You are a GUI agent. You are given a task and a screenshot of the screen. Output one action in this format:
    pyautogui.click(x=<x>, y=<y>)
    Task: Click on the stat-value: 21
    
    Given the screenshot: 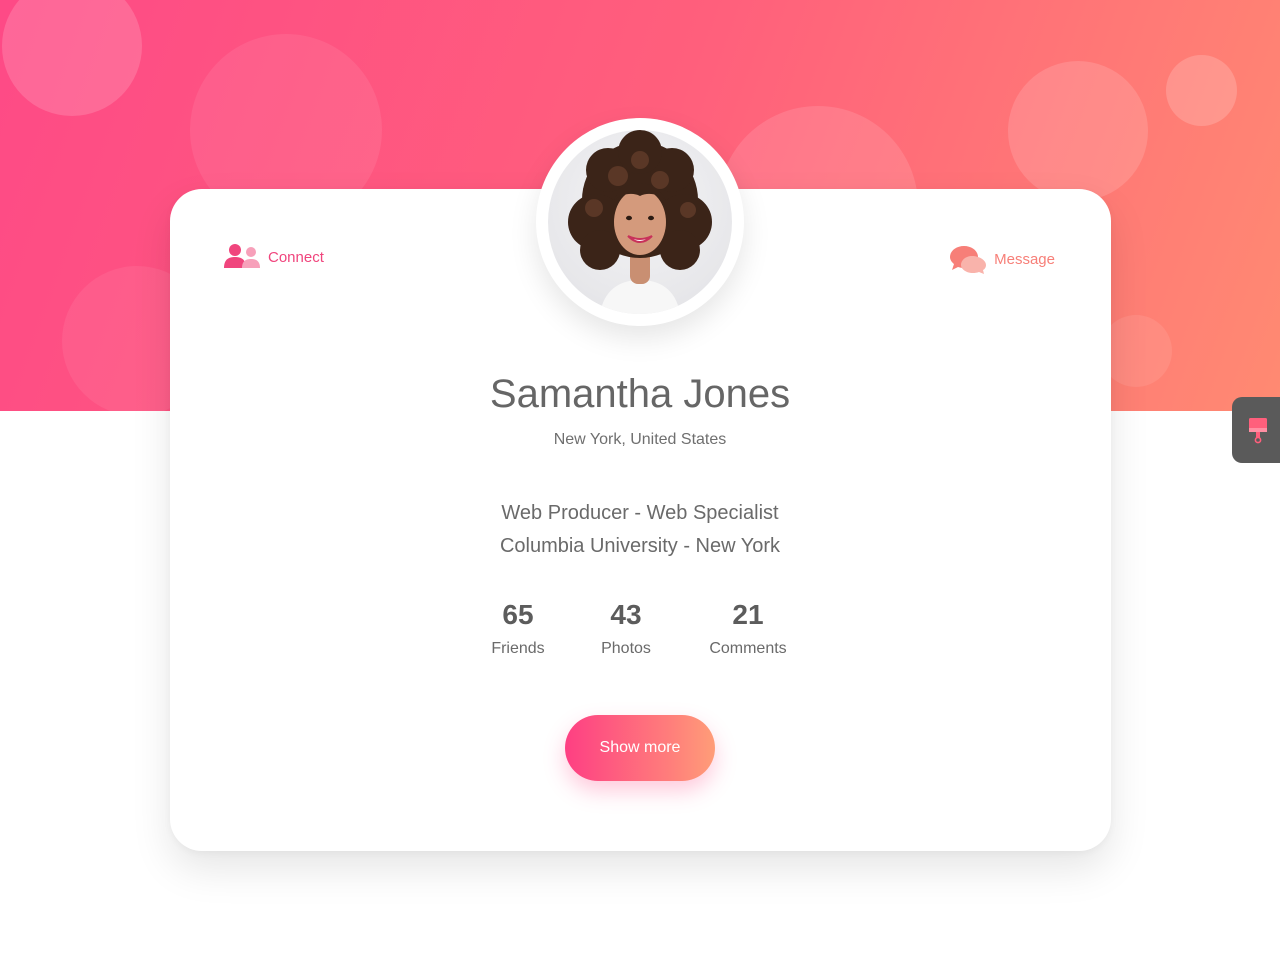 What is the action you would take?
    pyautogui.click(x=748, y=614)
    